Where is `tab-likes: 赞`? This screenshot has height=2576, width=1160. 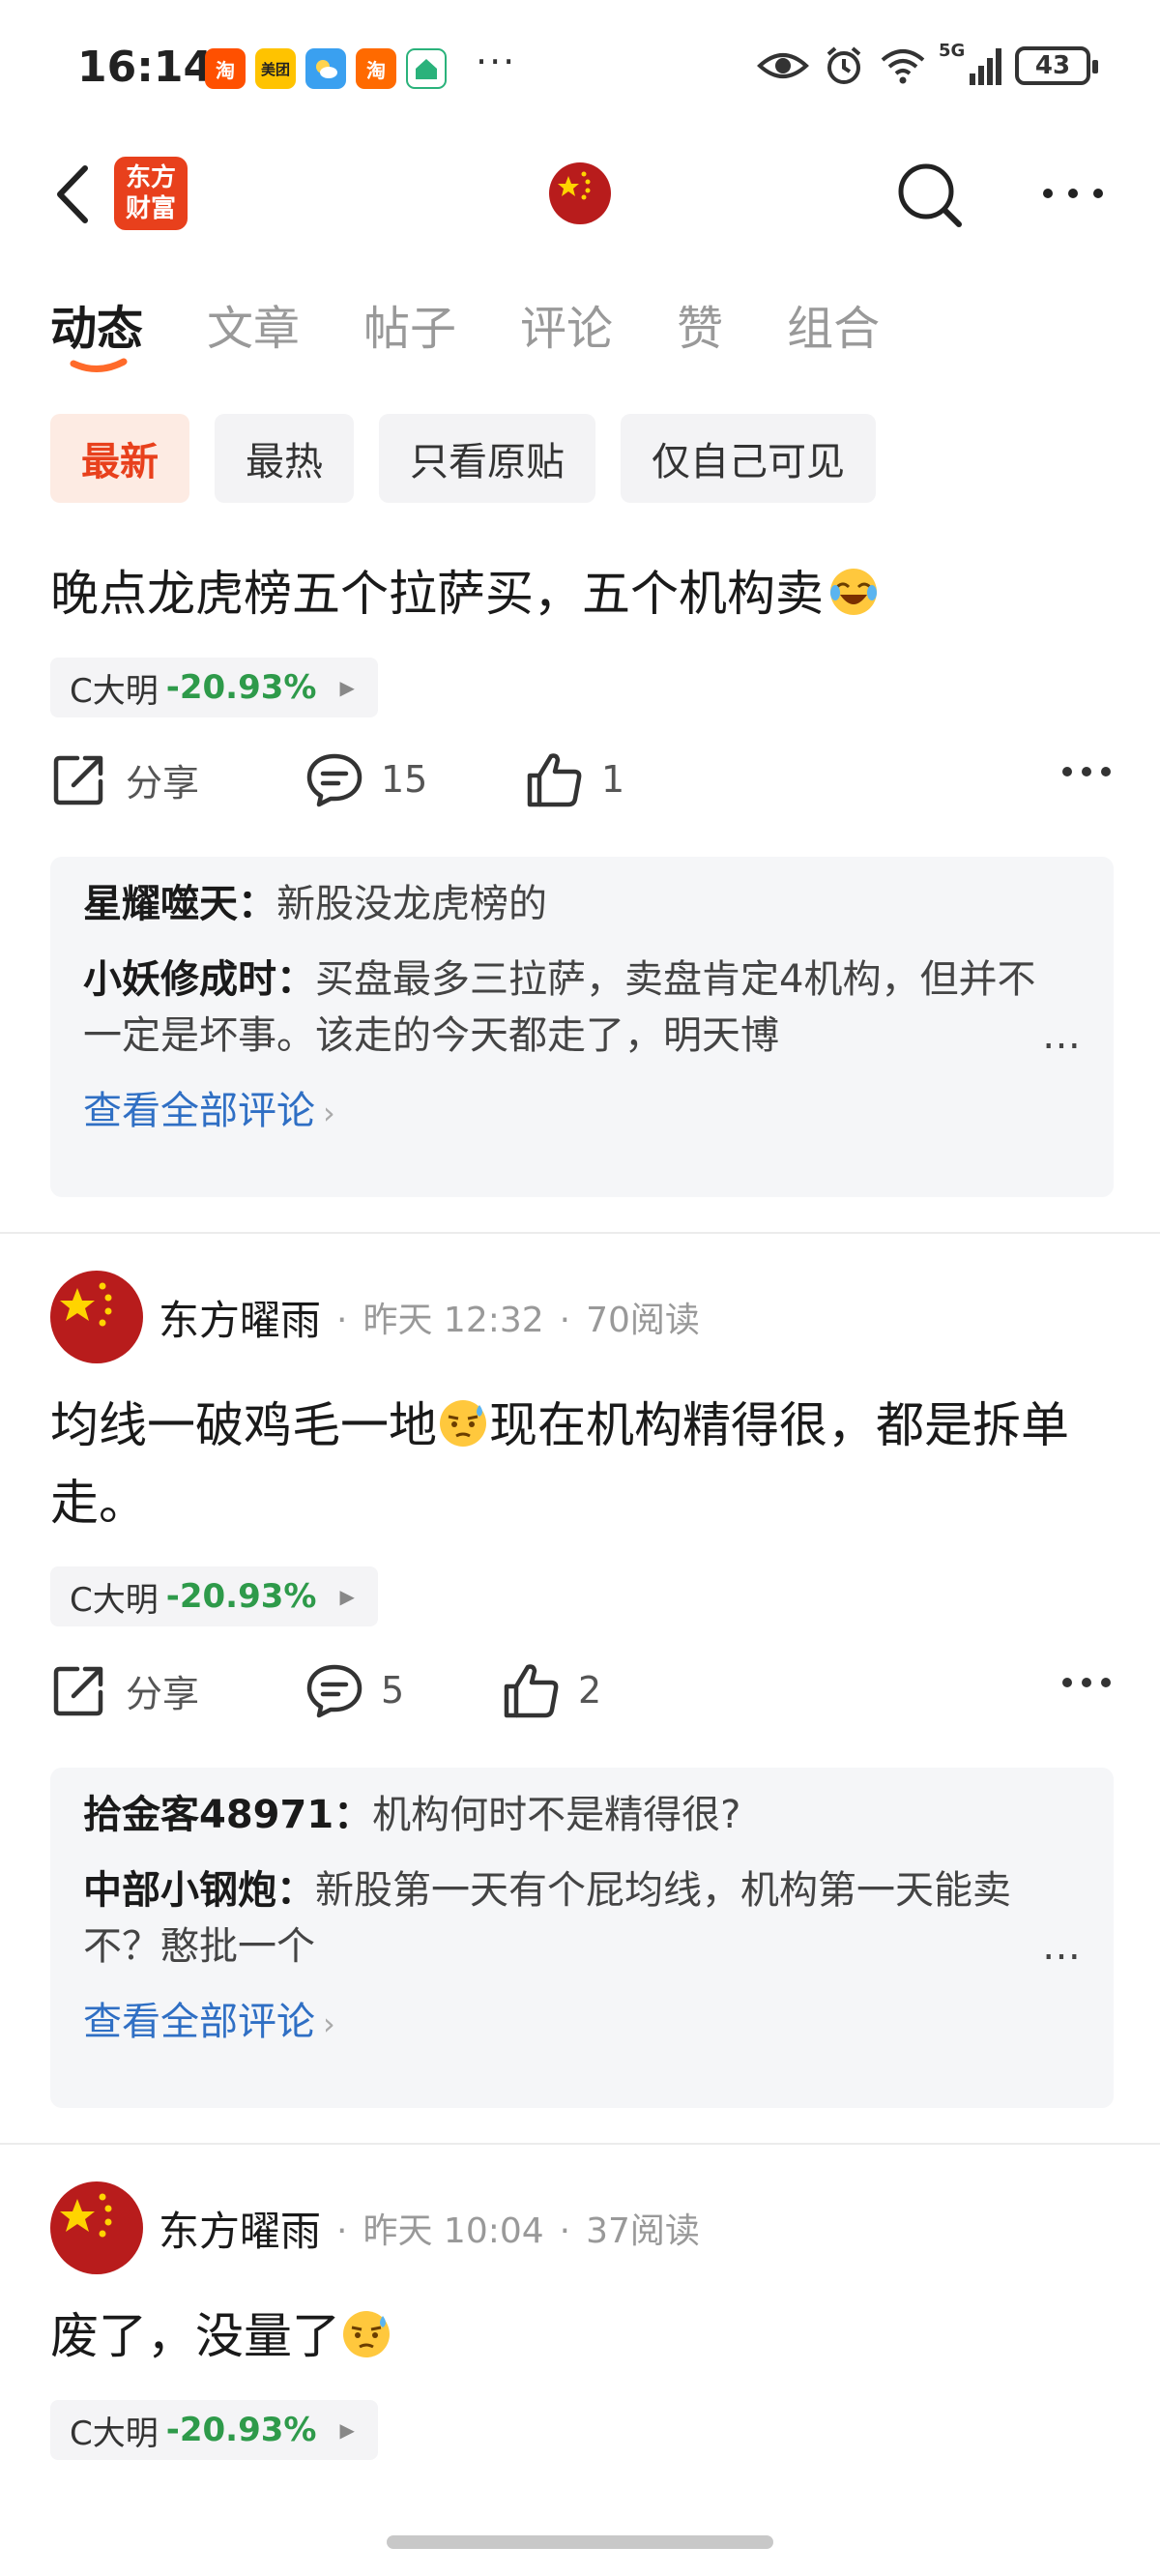 tab-likes: 赞 is located at coordinates (700, 324).